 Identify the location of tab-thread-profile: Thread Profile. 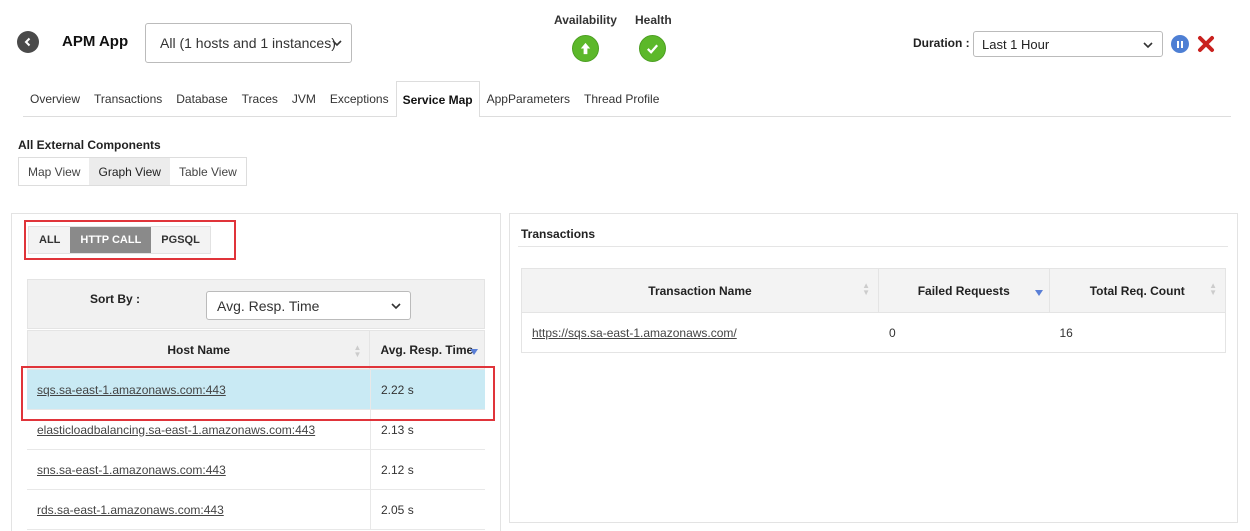
(621, 98).